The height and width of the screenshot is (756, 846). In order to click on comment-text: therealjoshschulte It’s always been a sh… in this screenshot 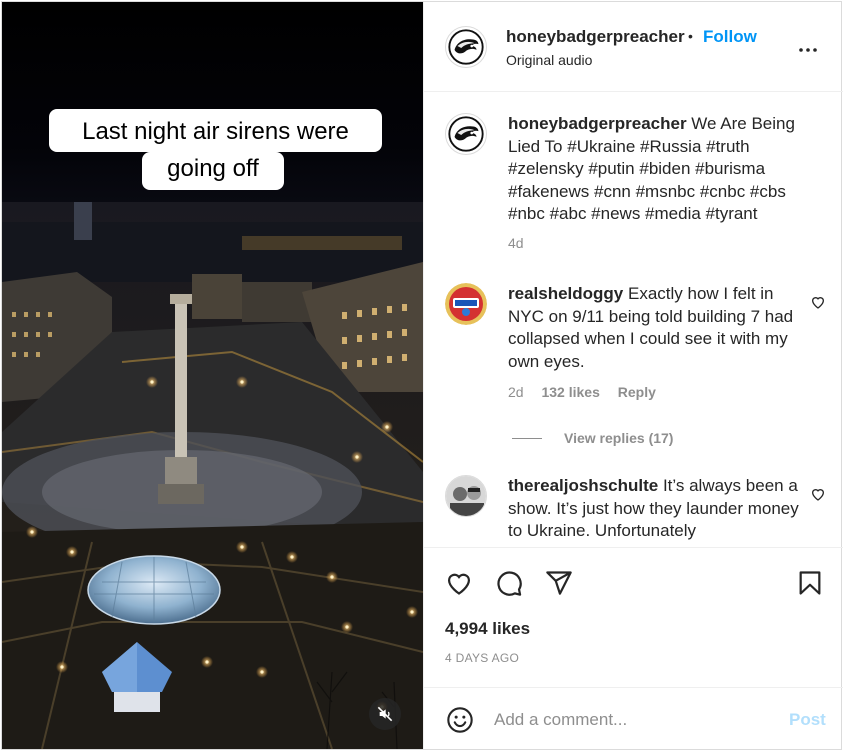, I will do `click(658, 509)`.